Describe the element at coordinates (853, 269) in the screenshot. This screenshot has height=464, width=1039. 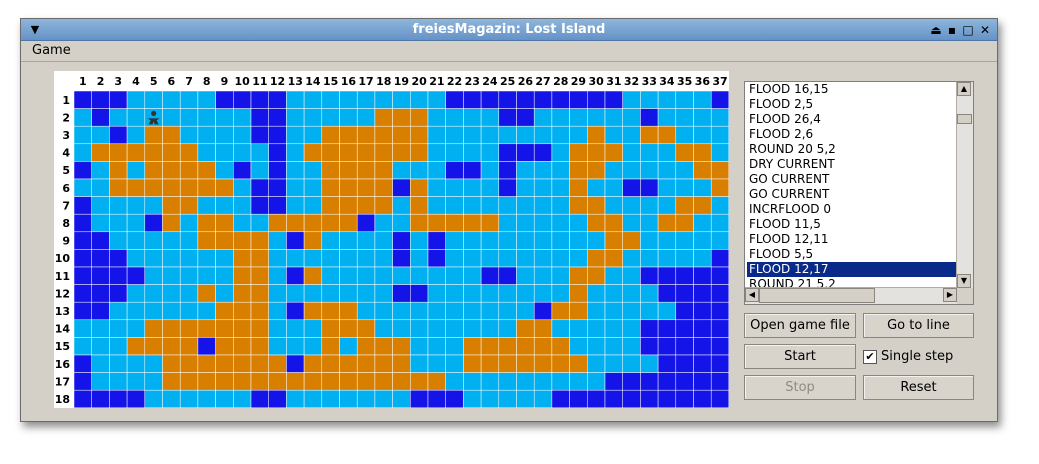
I see `log-item: FLOOD 12,17` at that location.